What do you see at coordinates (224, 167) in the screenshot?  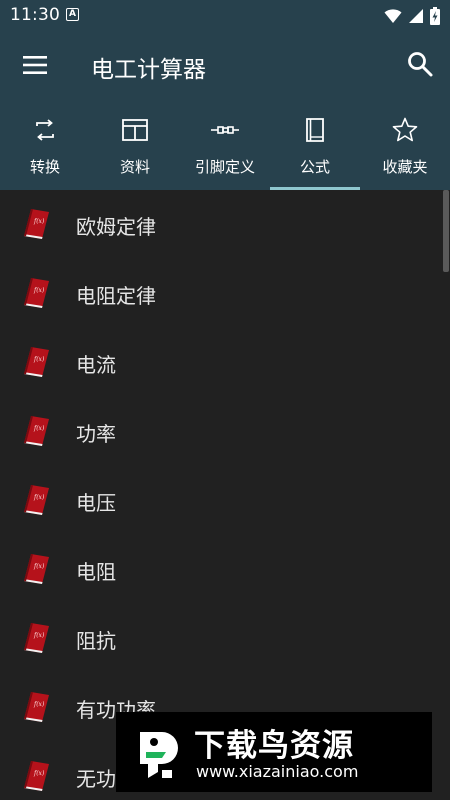 I see `tab-label: 引脚定义` at bounding box center [224, 167].